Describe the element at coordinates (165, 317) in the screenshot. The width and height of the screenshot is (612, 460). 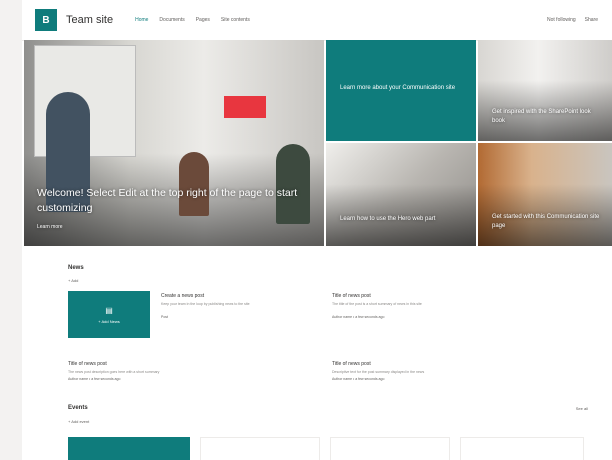
I see `news-item-meta: Post` at that location.